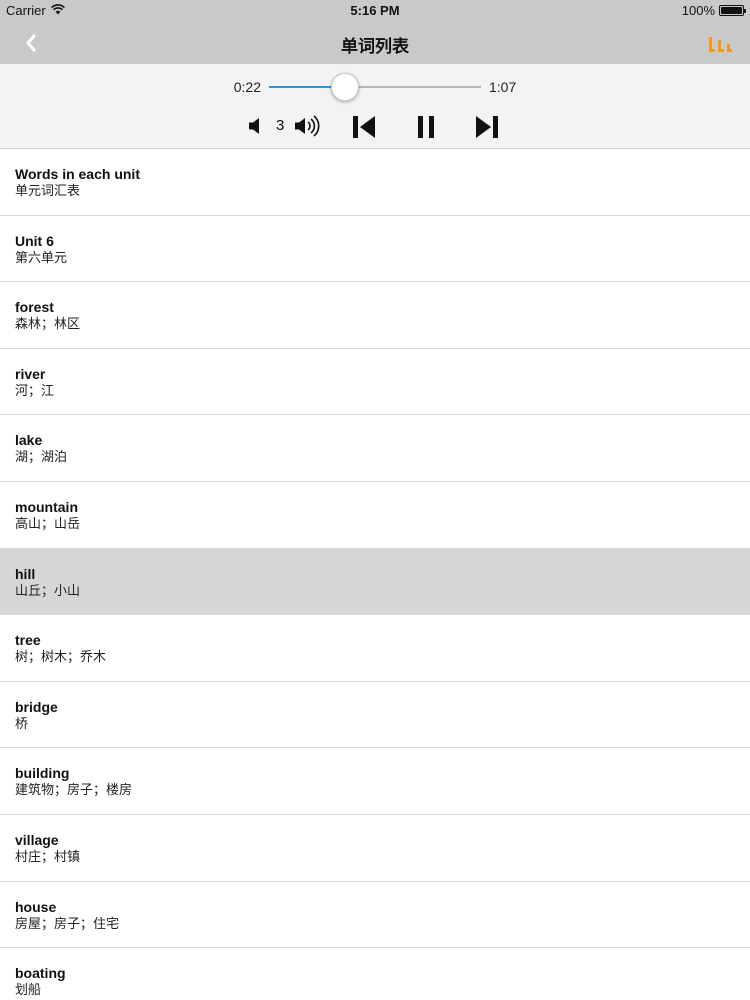 The height and width of the screenshot is (1000, 750). What do you see at coordinates (375, 915) in the screenshot?
I see `word-row: house 房屋；房子；住宅` at bounding box center [375, 915].